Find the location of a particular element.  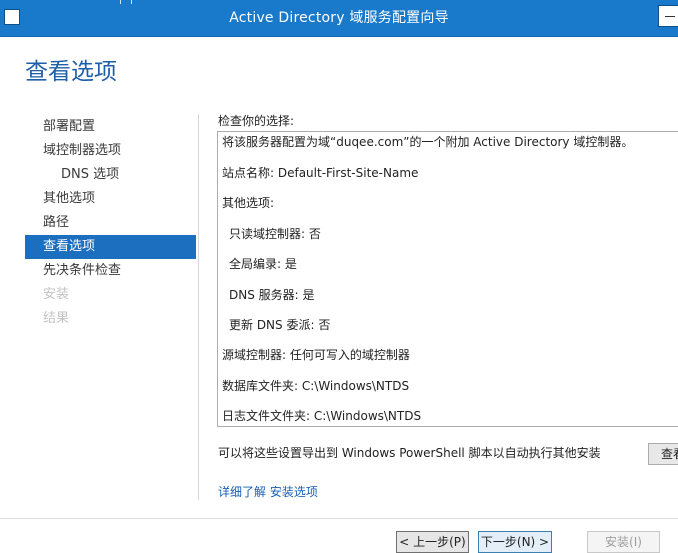

review-line-dns-delegation: 更新 DNS 委派: 否 is located at coordinates (280, 325).